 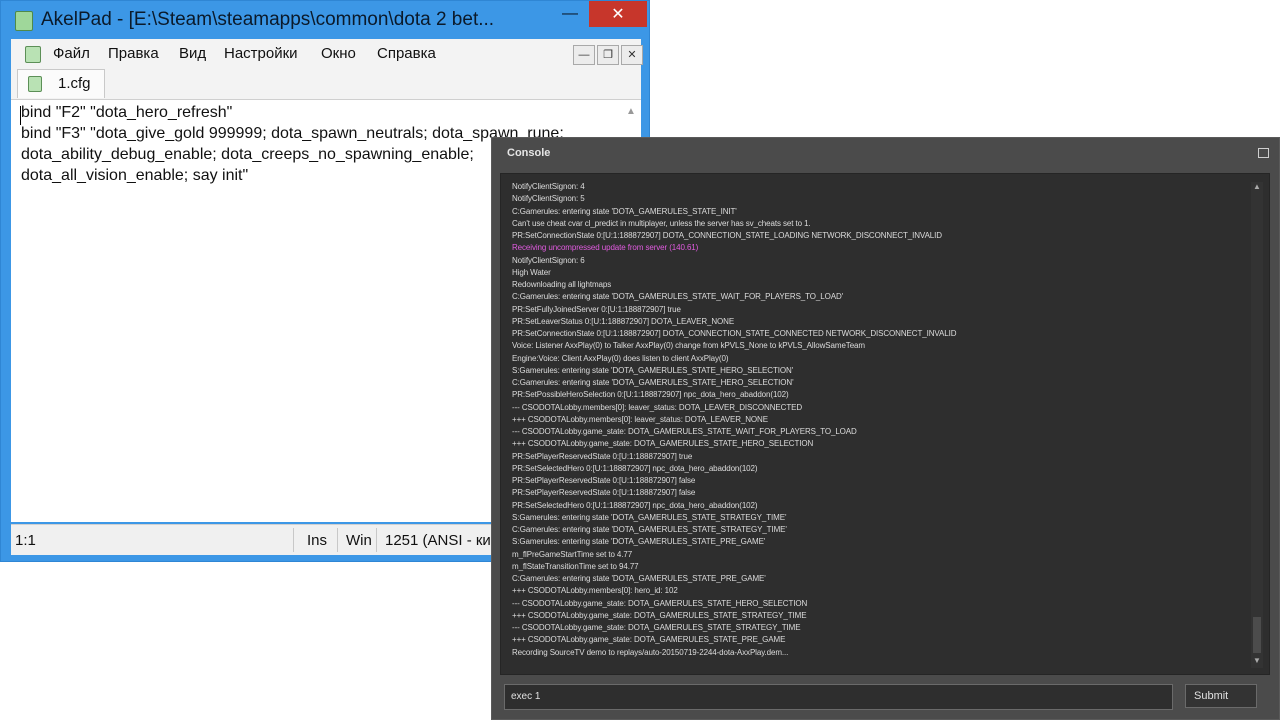 I want to click on console-log-line: NotifyClientSignon: 4, so click(x=548, y=186).